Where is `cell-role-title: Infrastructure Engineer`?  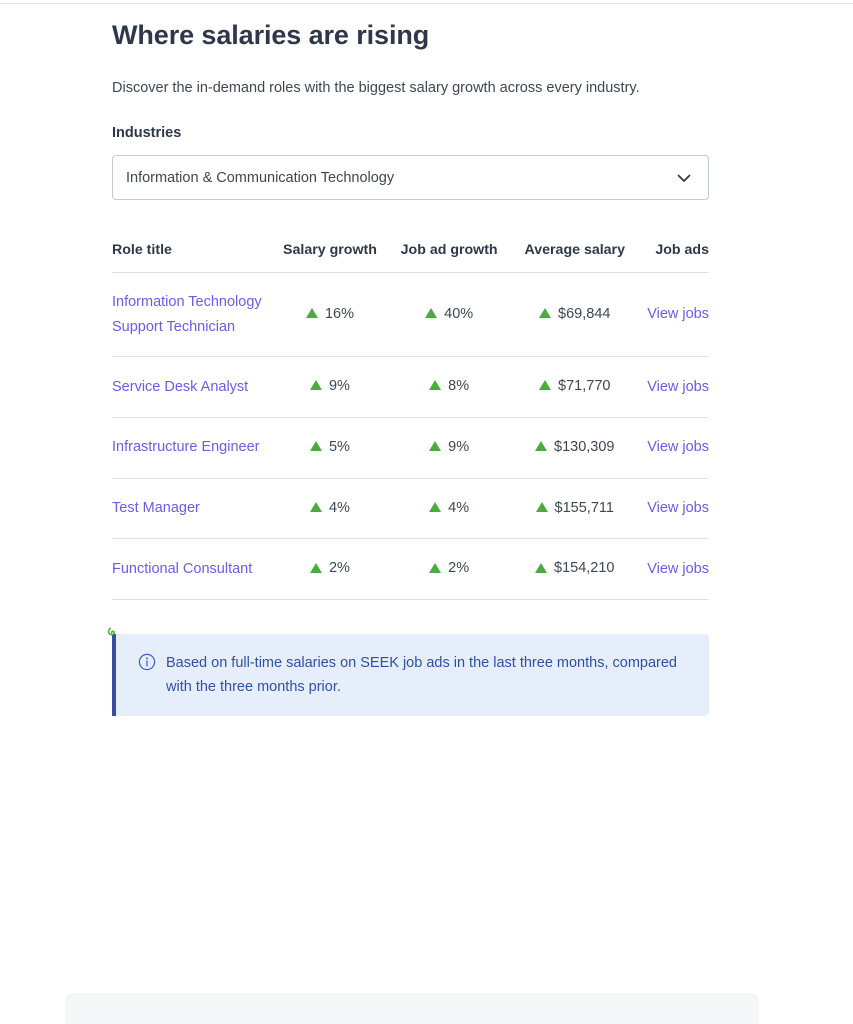
cell-role-title: Infrastructure Engineer is located at coordinates (191, 448).